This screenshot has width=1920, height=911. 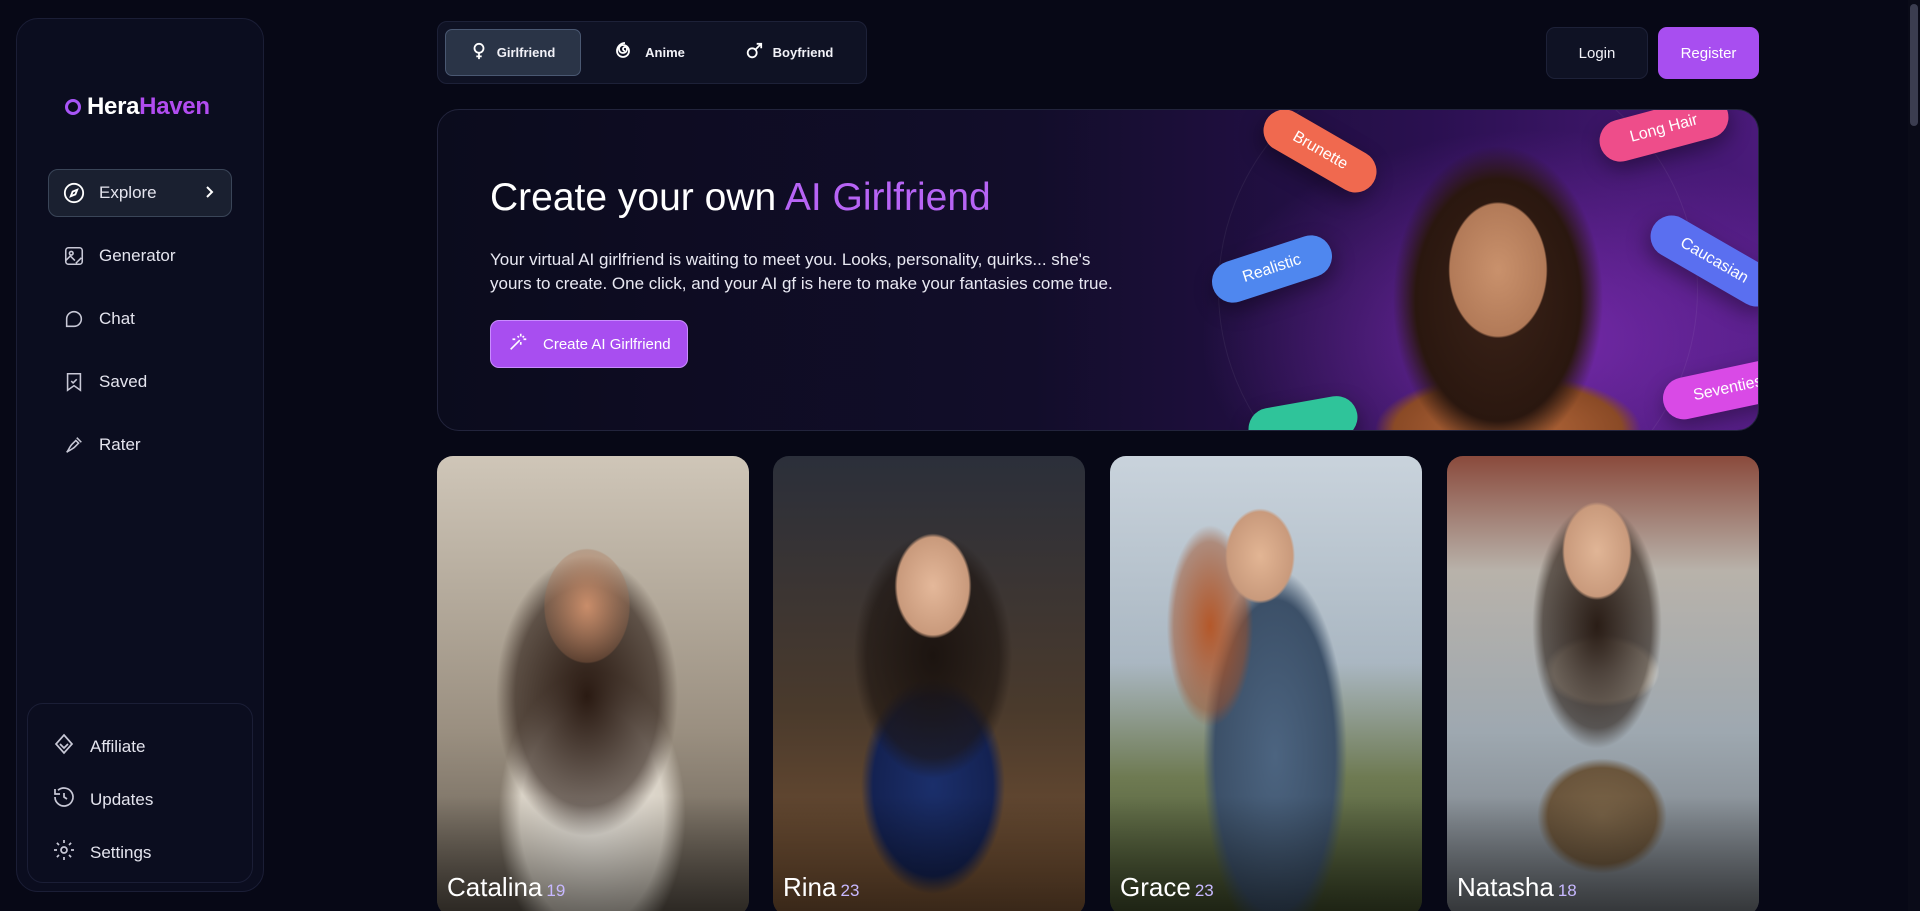 What do you see at coordinates (73, 107) in the screenshot?
I see `logo-ring-icon` at bounding box center [73, 107].